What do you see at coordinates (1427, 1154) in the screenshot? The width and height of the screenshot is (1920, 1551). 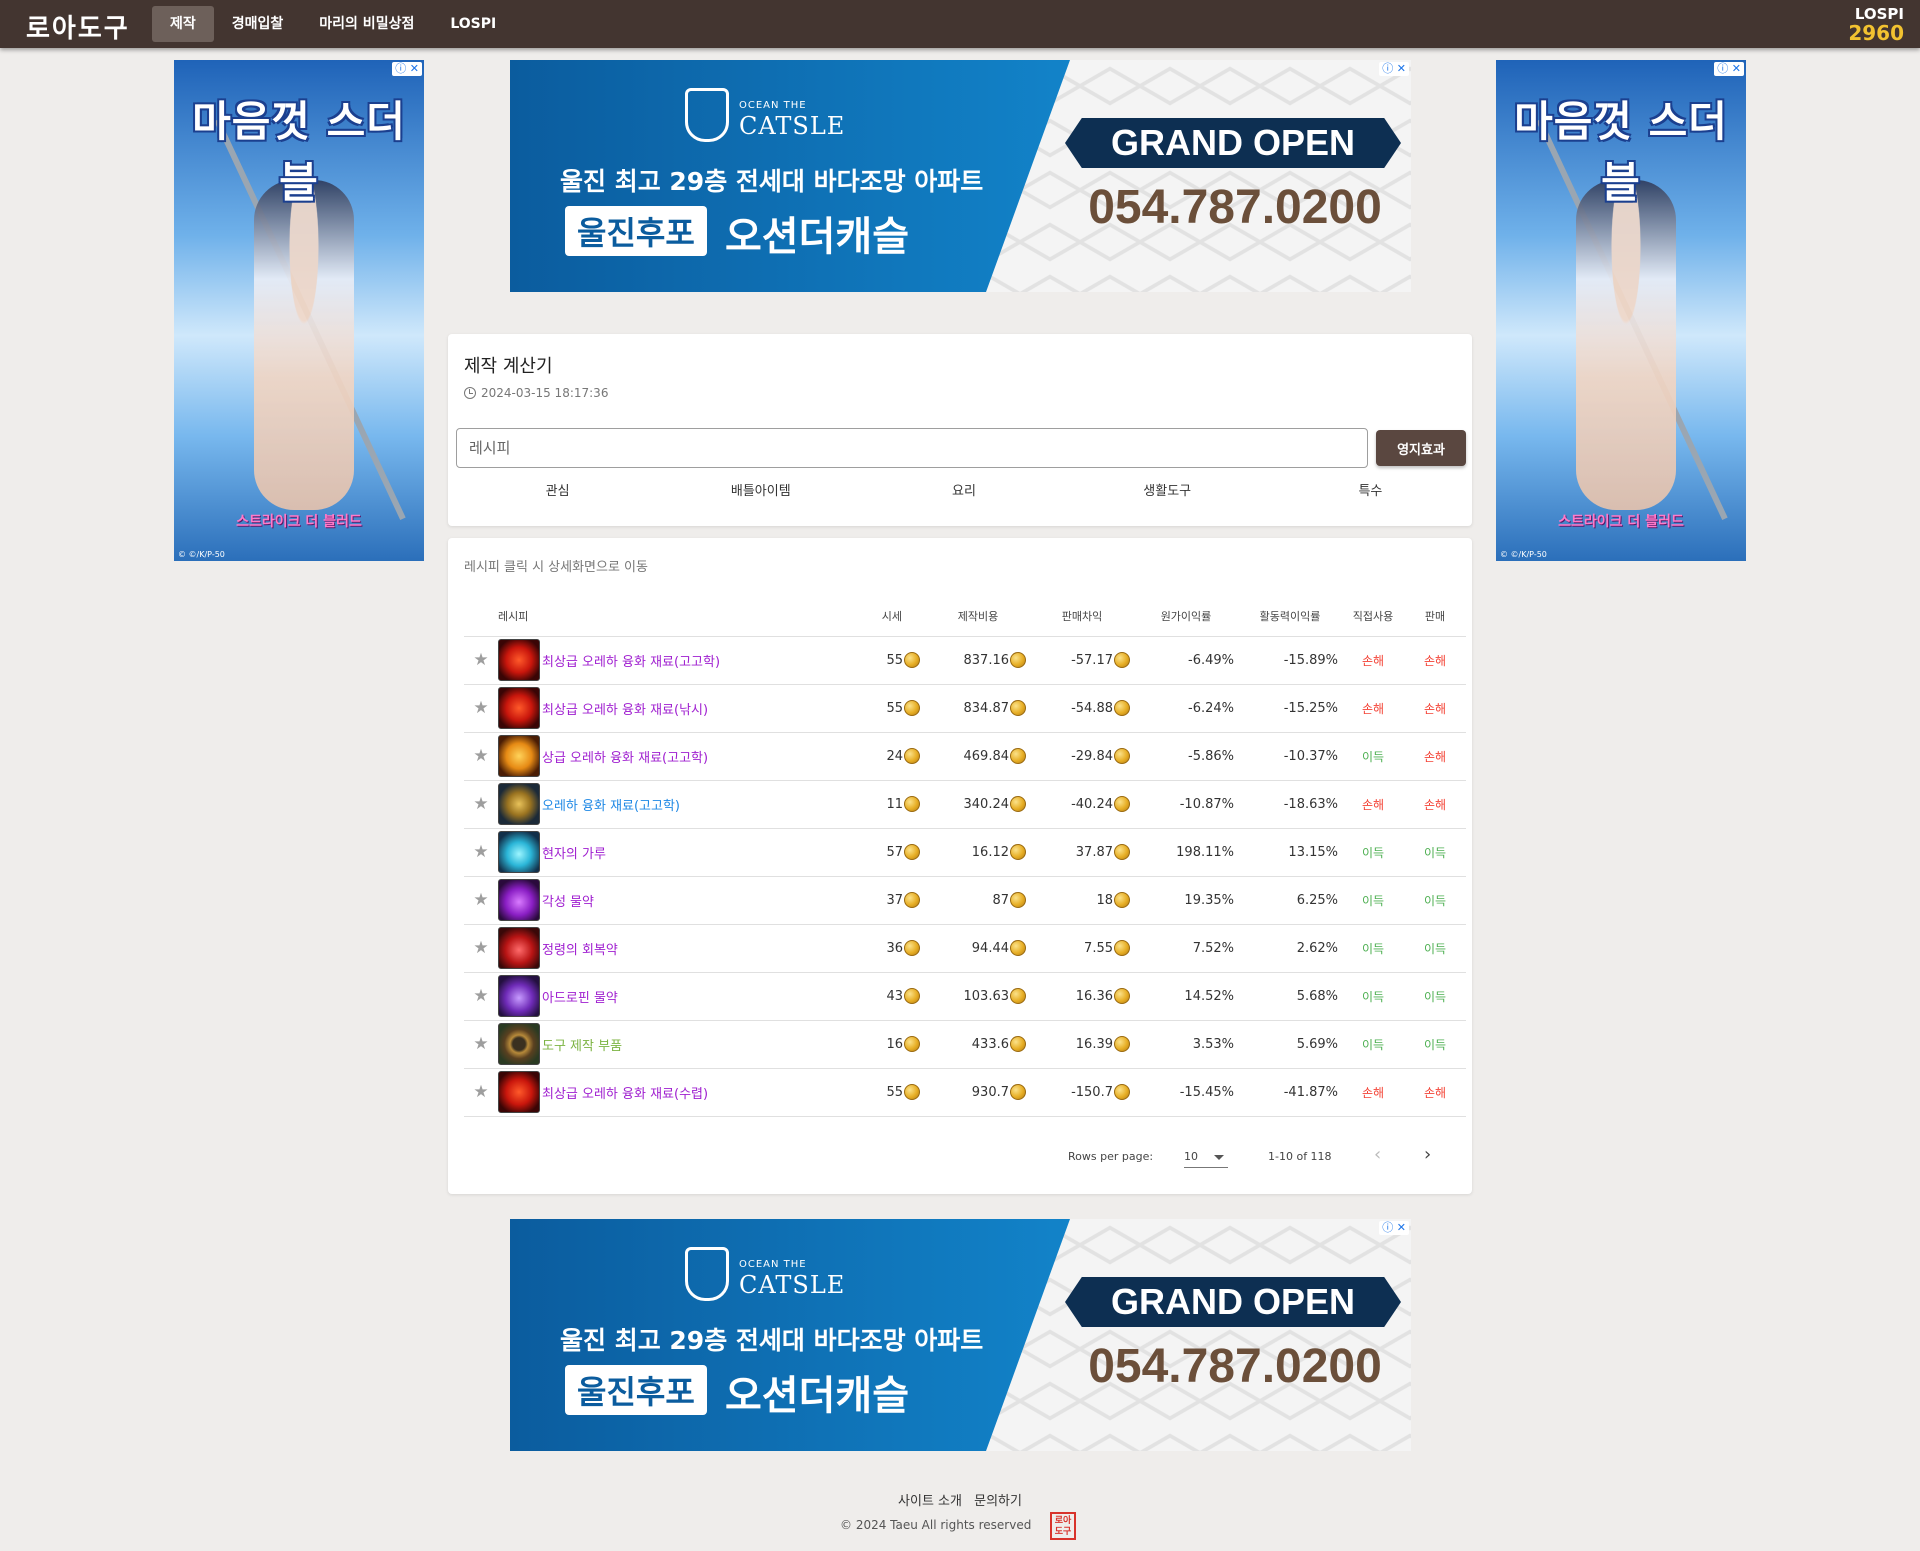 I see `next-page-button: ›` at bounding box center [1427, 1154].